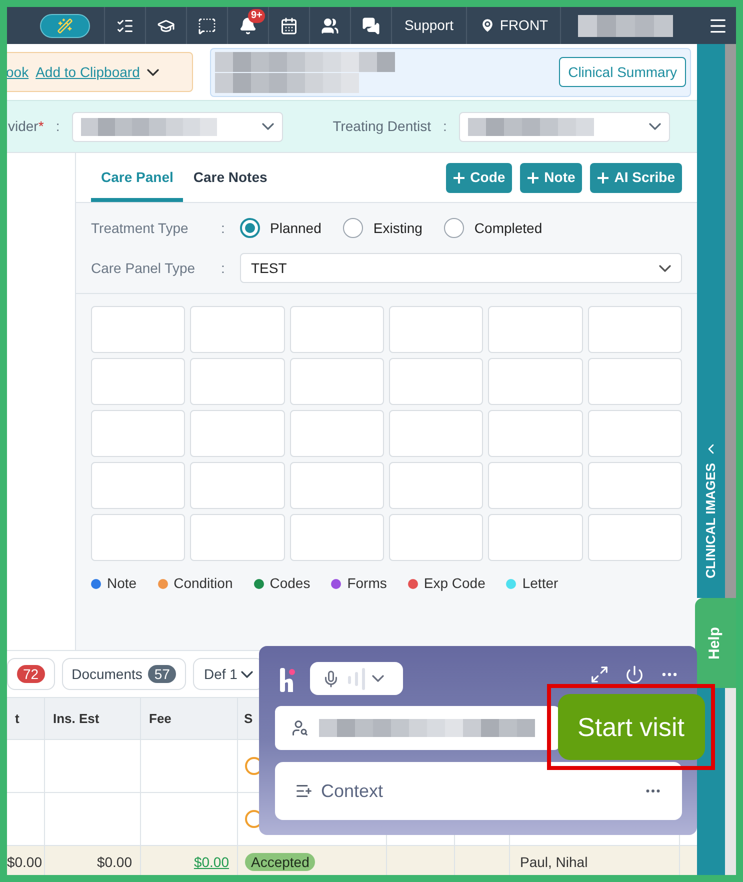 The height and width of the screenshot is (882, 743). What do you see at coordinates (257, 16) in the screenshot?
I see `notification-badge: 9+` at bounding box center [257, 16].